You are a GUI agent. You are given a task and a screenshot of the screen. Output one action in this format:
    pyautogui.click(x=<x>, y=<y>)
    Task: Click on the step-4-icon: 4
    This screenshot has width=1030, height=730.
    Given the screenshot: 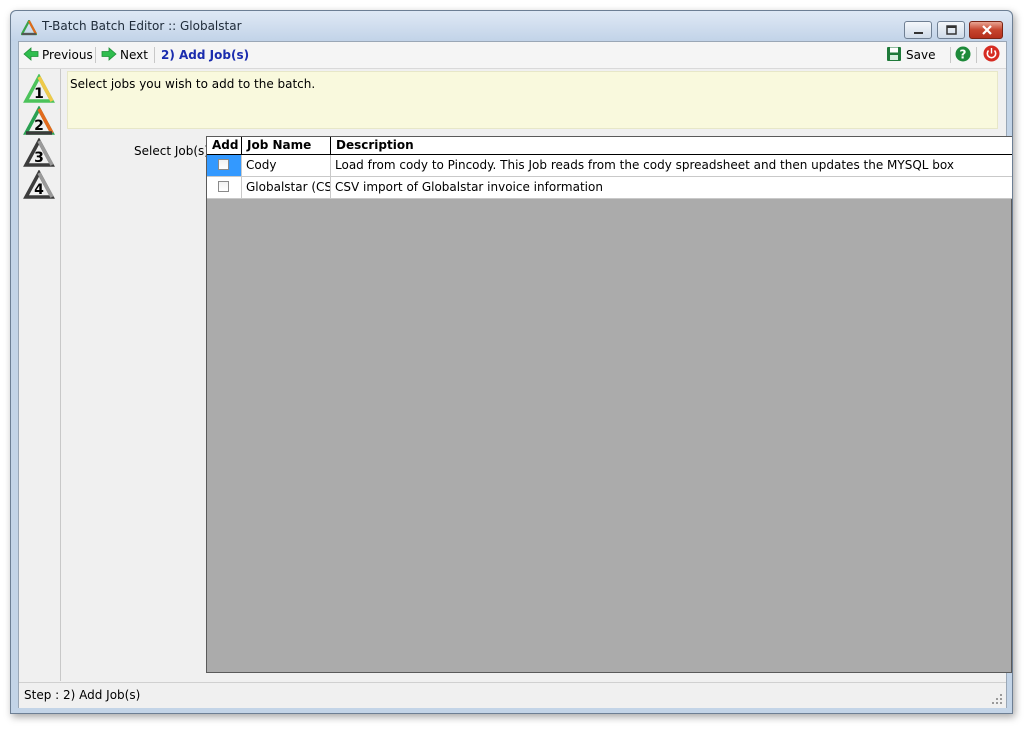 What is the action you would take?
    pyautogui.click(x=39, y=185)
    